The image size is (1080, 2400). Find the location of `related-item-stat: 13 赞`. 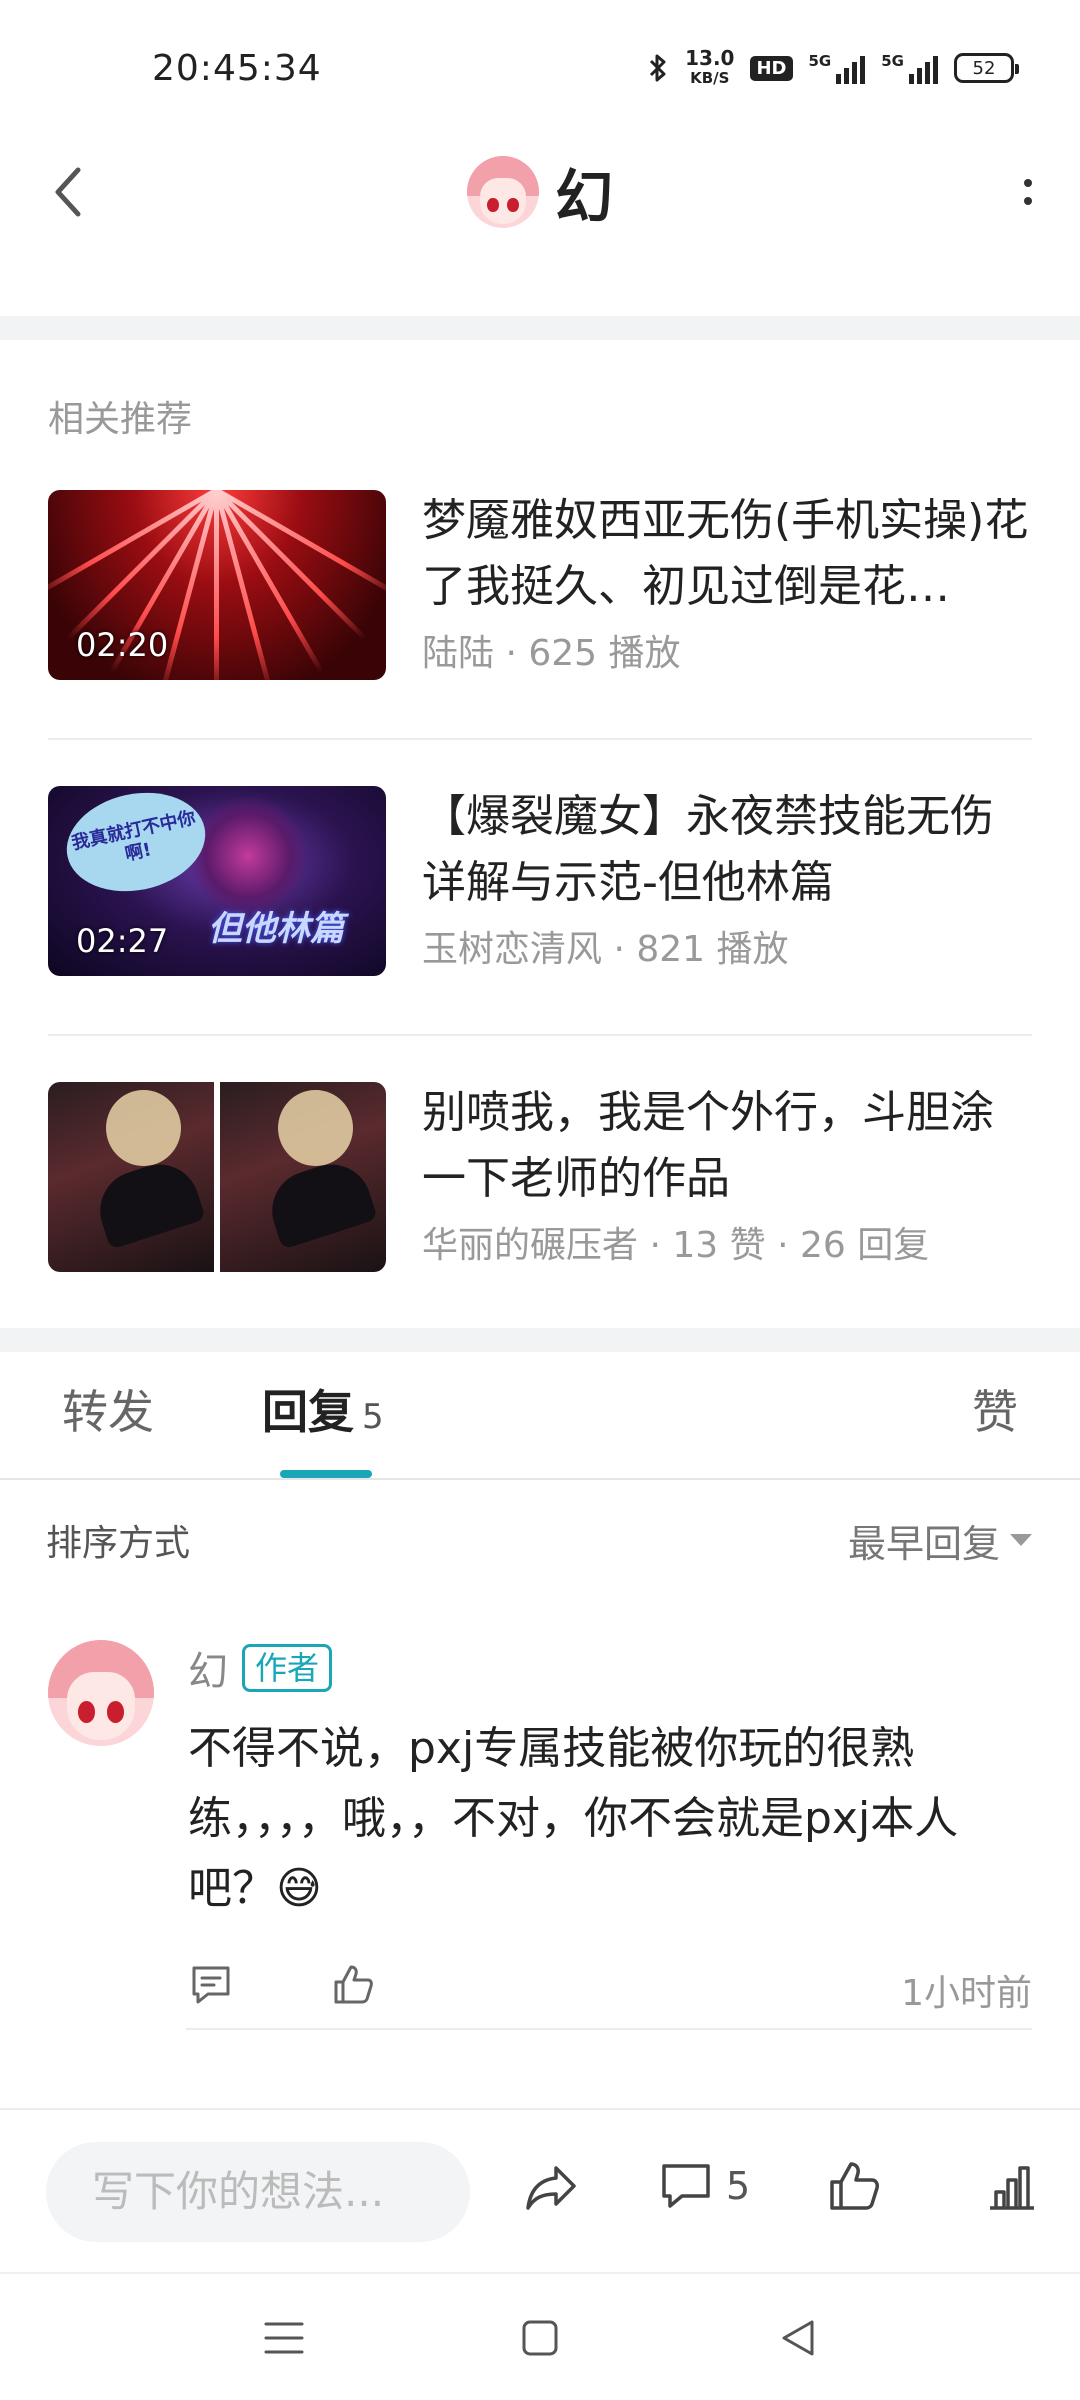

related-item-stat: 13 赞 is located at coordinates (719, 1245).